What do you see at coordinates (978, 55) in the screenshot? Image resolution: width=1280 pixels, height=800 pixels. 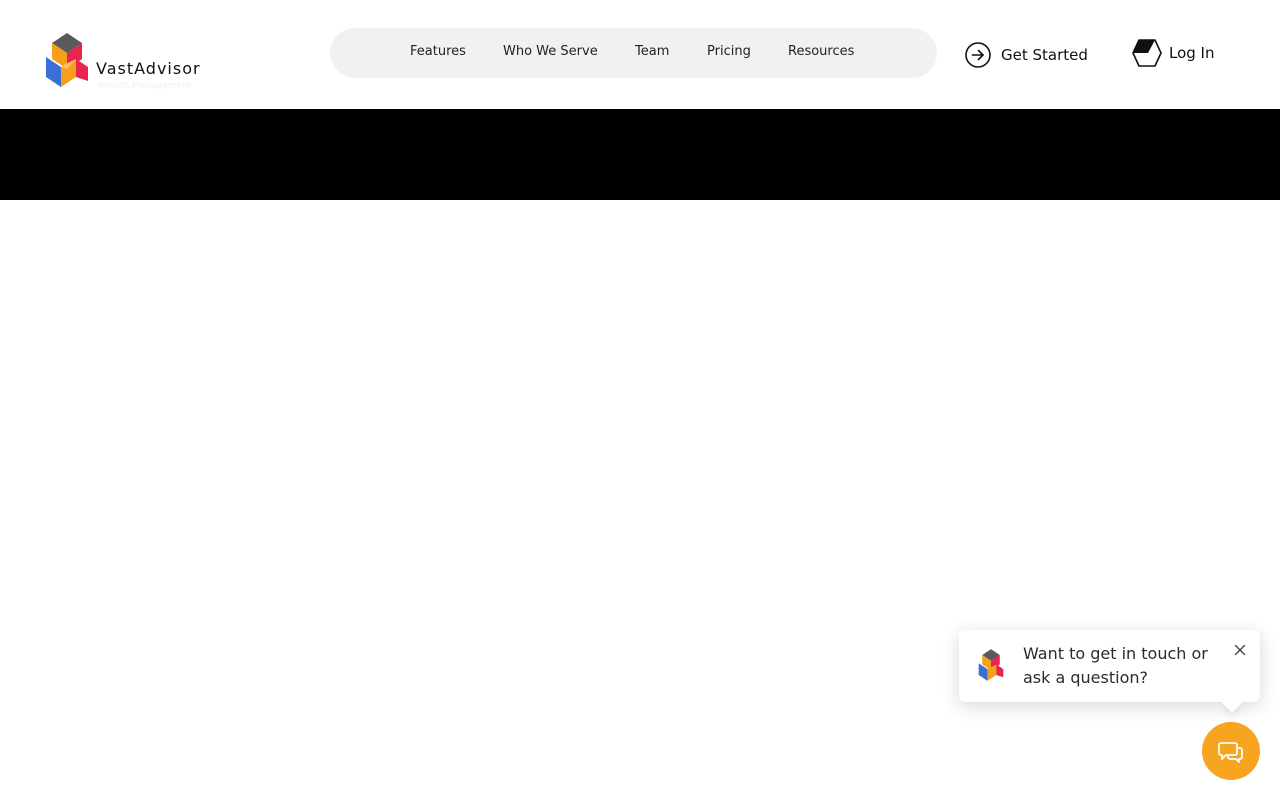 I see `arrow-circle-right-icon` at bounding box center [978, 55].